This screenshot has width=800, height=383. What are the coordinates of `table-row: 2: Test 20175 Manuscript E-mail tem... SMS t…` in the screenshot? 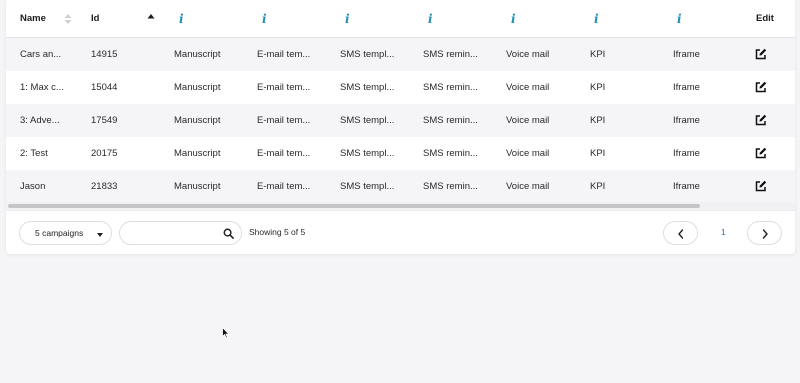 It's located at (400, 153).